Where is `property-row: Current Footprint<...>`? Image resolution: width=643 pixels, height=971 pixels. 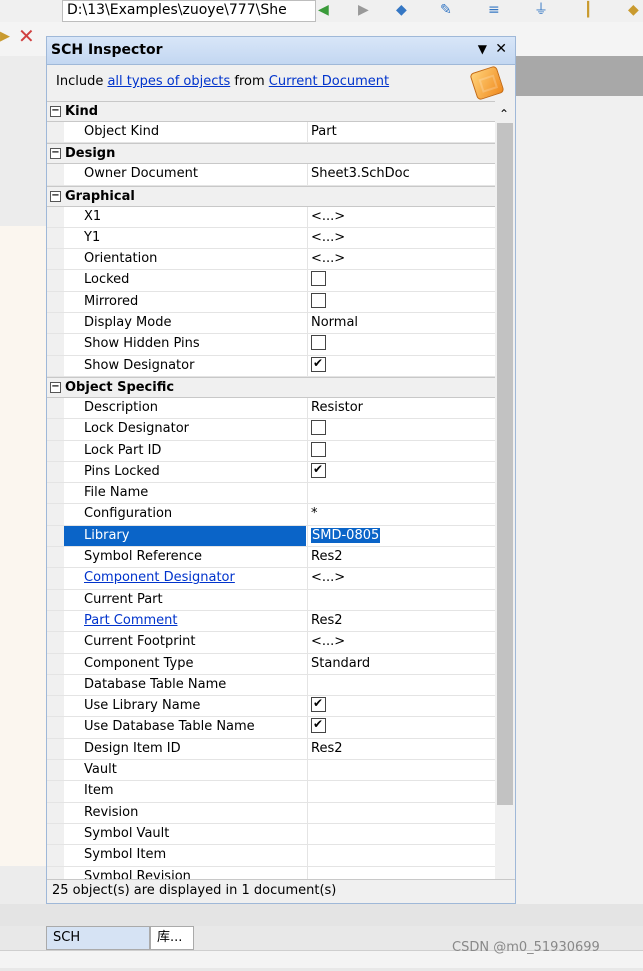
property-row: Current Footprint<...> is located at coordinates (271, 642).